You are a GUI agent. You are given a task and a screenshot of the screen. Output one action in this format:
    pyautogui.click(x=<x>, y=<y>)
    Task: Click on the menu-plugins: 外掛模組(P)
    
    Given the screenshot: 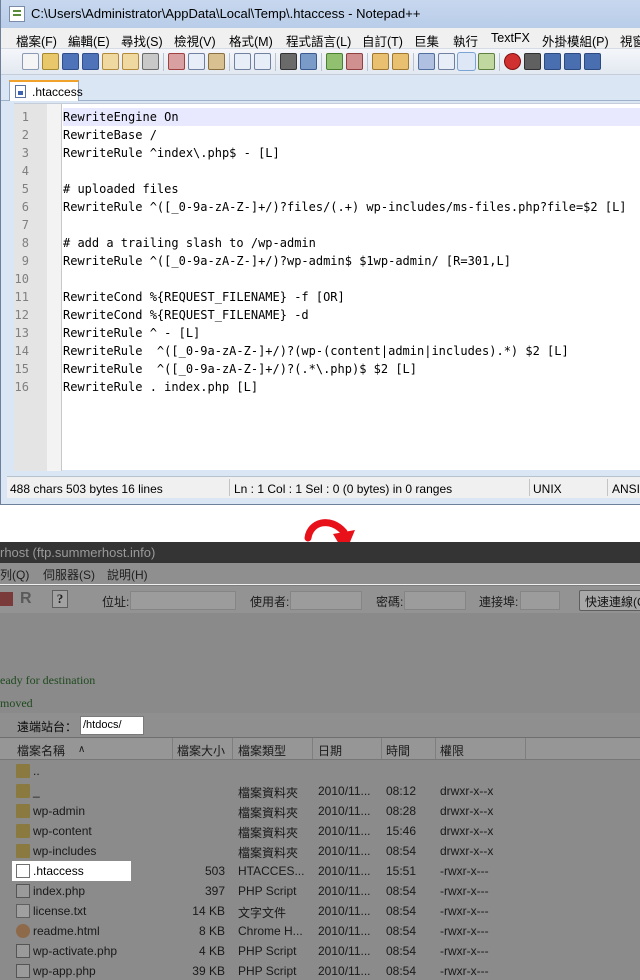 What is the action you would take?
    pyautogui.click(x=575, y=40)
    